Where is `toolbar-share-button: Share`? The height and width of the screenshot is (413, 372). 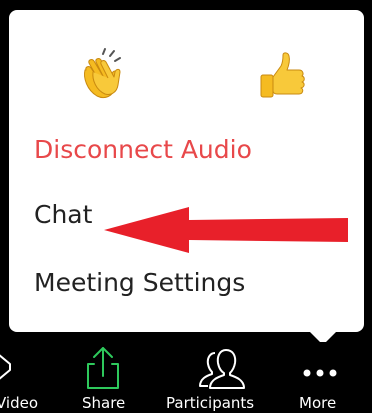 toolbar-share-button: Share is located at coordinates (106, 377).